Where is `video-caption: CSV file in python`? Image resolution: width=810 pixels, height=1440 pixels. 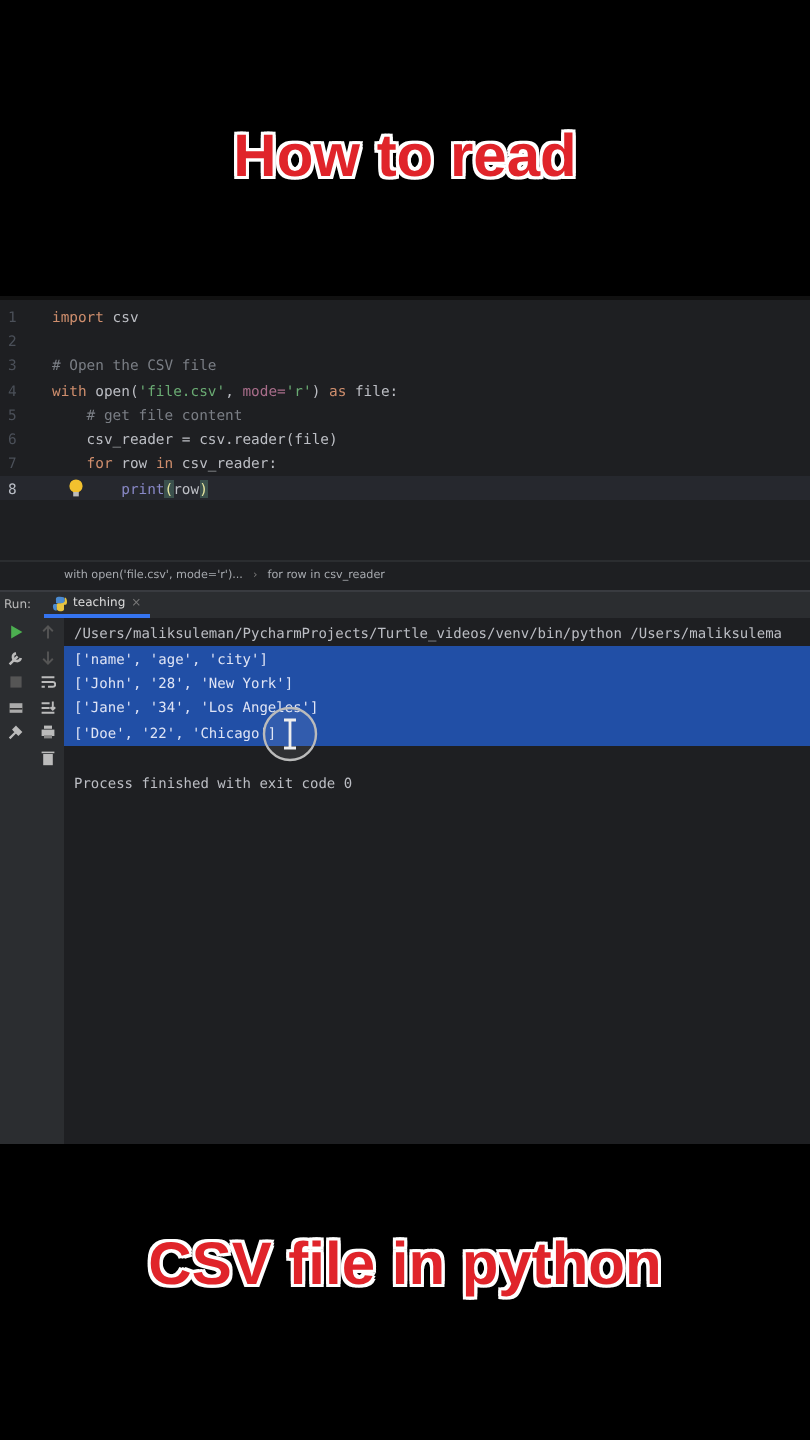 video-caption: CSV file in python is located at coordinates (405, 1266).